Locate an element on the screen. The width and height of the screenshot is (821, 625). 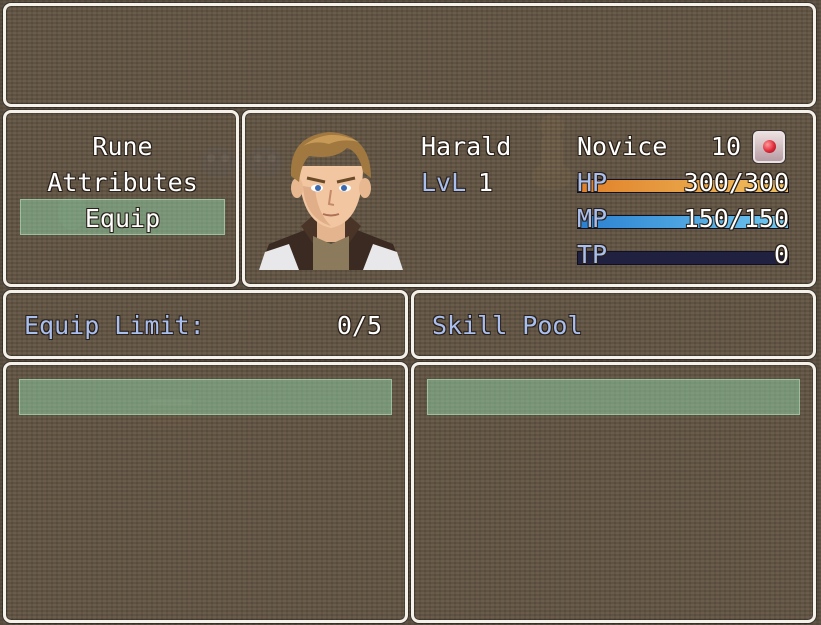
hp-value: 300/300 is located at coordinates (736, 182).